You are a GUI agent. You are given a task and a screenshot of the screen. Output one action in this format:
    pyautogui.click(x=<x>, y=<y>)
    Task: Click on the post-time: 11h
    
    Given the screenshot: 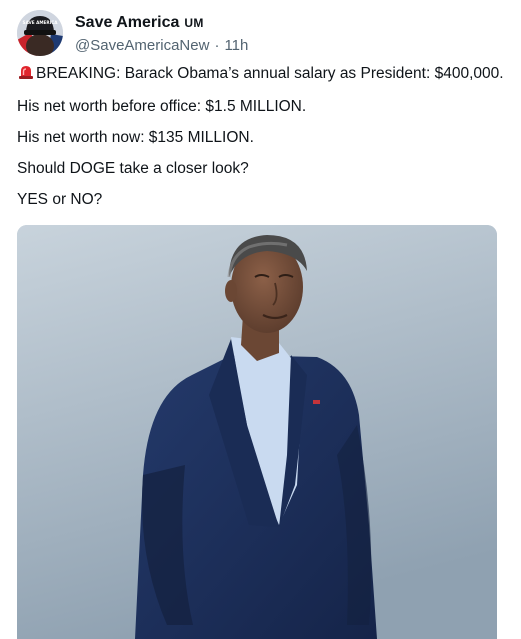 What is the action you would take?
    pyautogui.click(x=236, y=45)
    